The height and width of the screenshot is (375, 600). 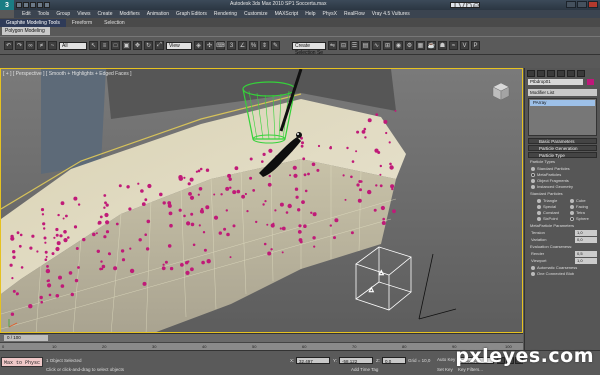 I want to click on render-coarseness-spinner: 0,5, so click(x=586, y=254).